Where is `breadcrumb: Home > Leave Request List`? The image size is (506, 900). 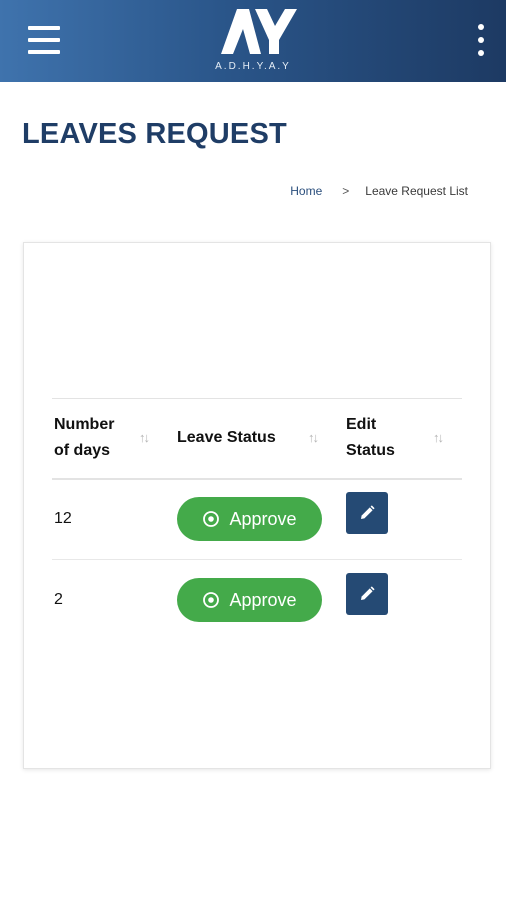
breadcrumb: Home > Leave Request List is located at coordinates (379, 191).